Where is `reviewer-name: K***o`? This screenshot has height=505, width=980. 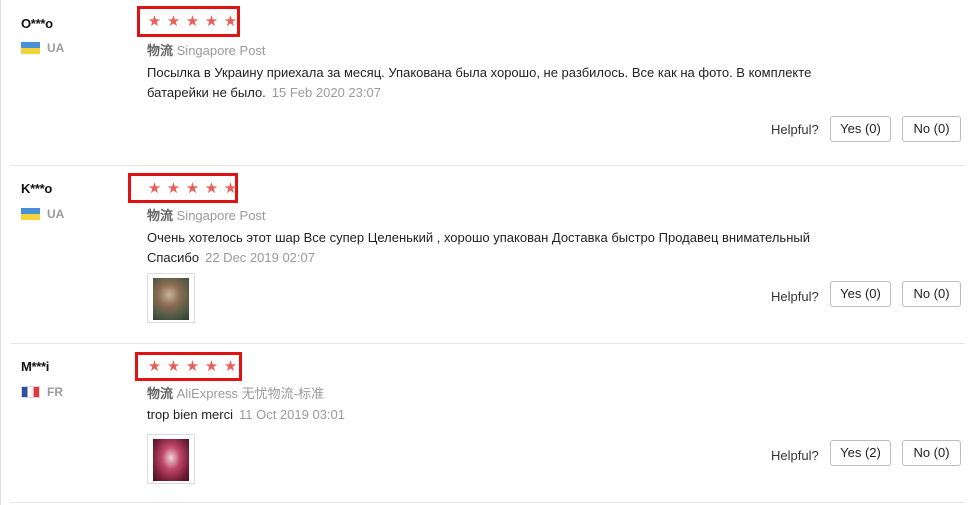 reviewer-name: K***o is located at coordinates (37, 188).